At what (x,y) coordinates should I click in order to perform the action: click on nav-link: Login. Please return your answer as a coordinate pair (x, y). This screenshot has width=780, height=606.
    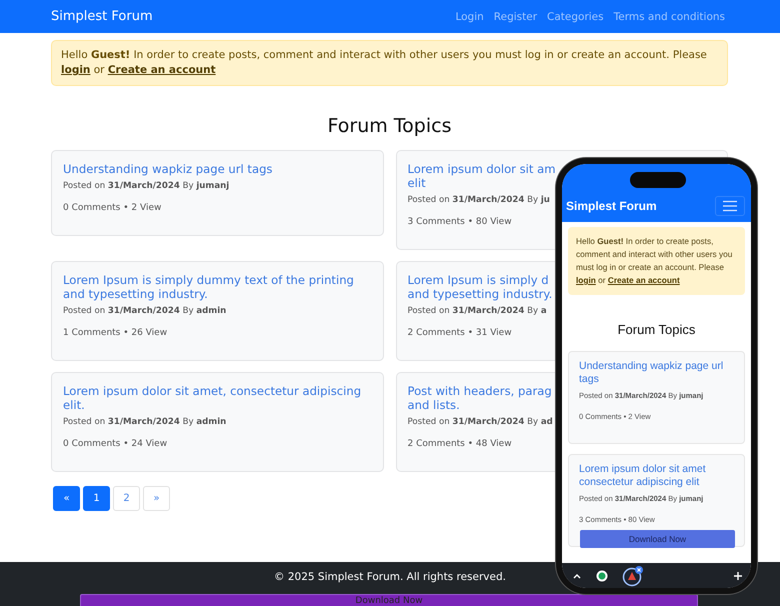
    Looking at the image, I should click on (469, 16).